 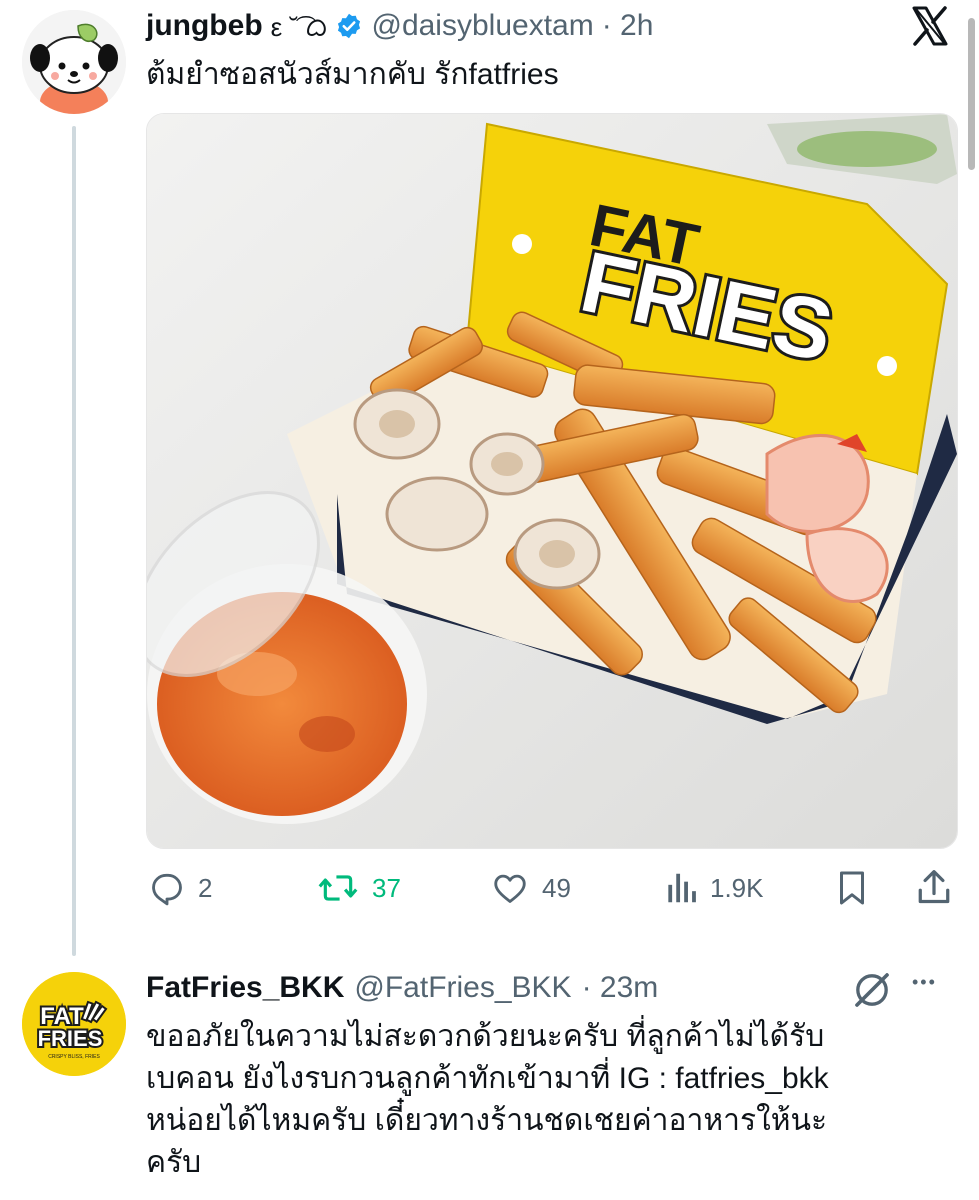 What do you see at coordinates (510, 888) in the screenshot?
I see `heart-icon` at bounding box center [510, 888].